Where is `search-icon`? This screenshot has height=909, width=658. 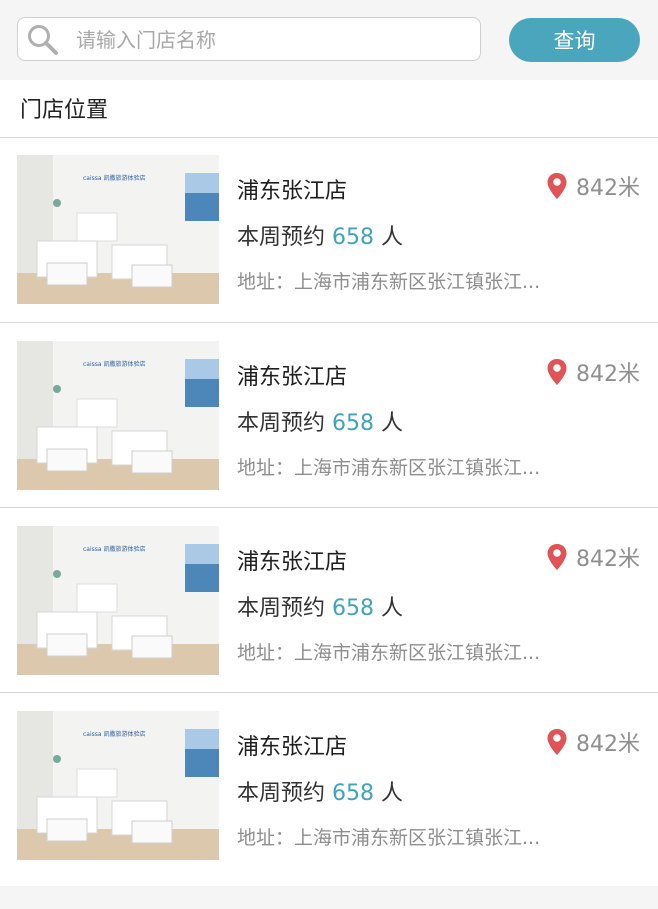
search-icon is located at coordinates (43, 40).